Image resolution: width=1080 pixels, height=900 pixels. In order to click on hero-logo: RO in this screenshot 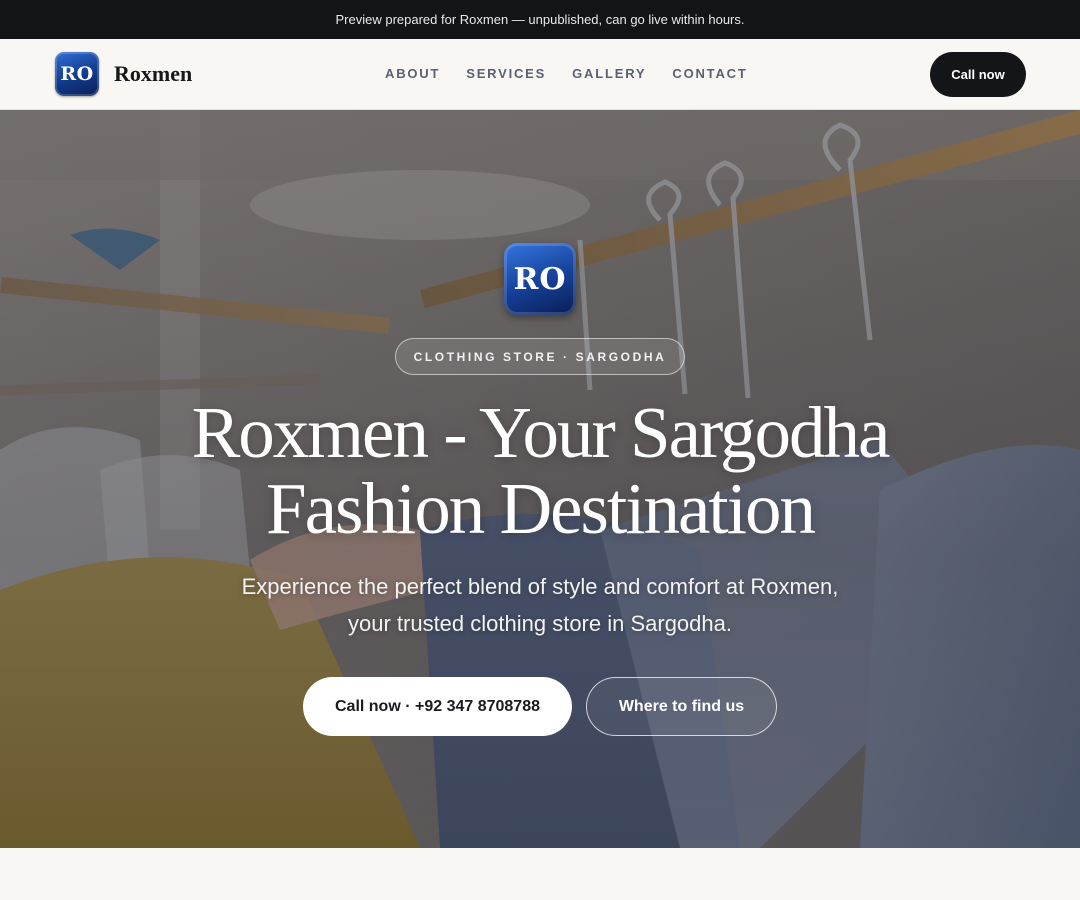, I will do `click(540, 279)`.